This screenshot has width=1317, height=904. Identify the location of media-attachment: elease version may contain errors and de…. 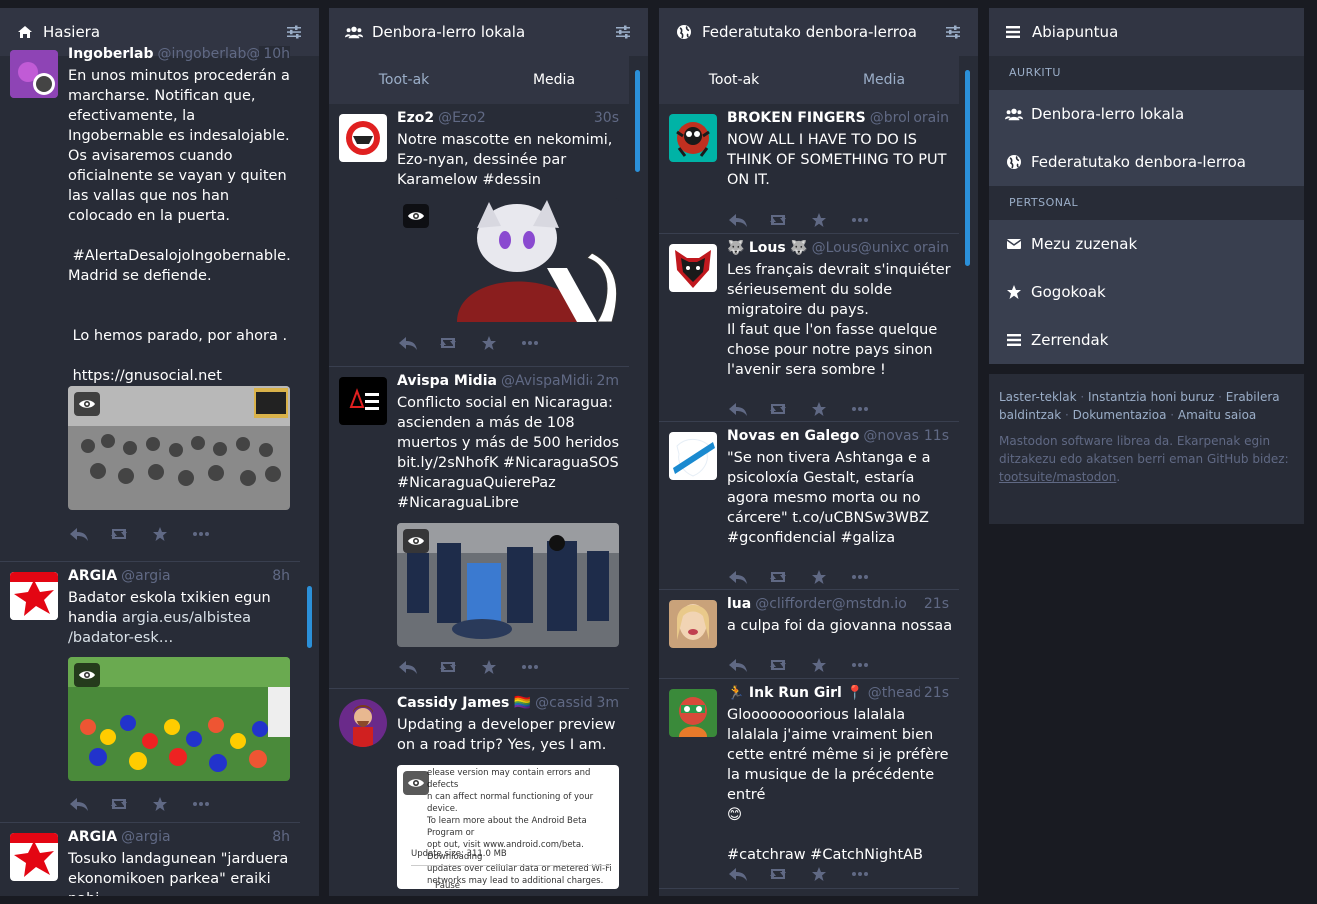
(508, 827).